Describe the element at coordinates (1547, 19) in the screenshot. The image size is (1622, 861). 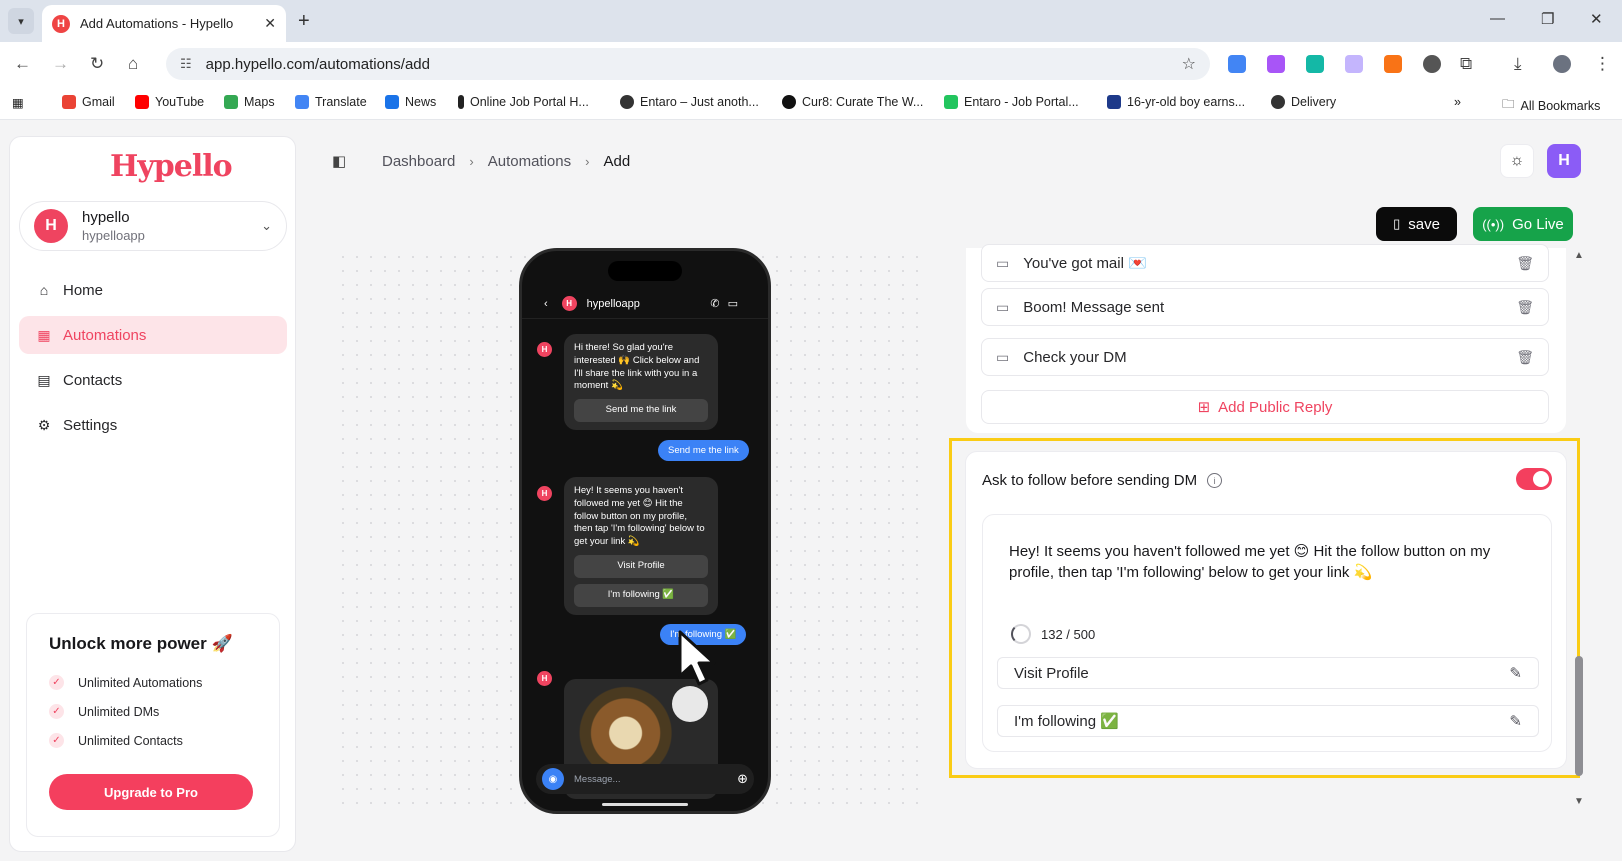
I see `restore-icon: ❐` at that location.